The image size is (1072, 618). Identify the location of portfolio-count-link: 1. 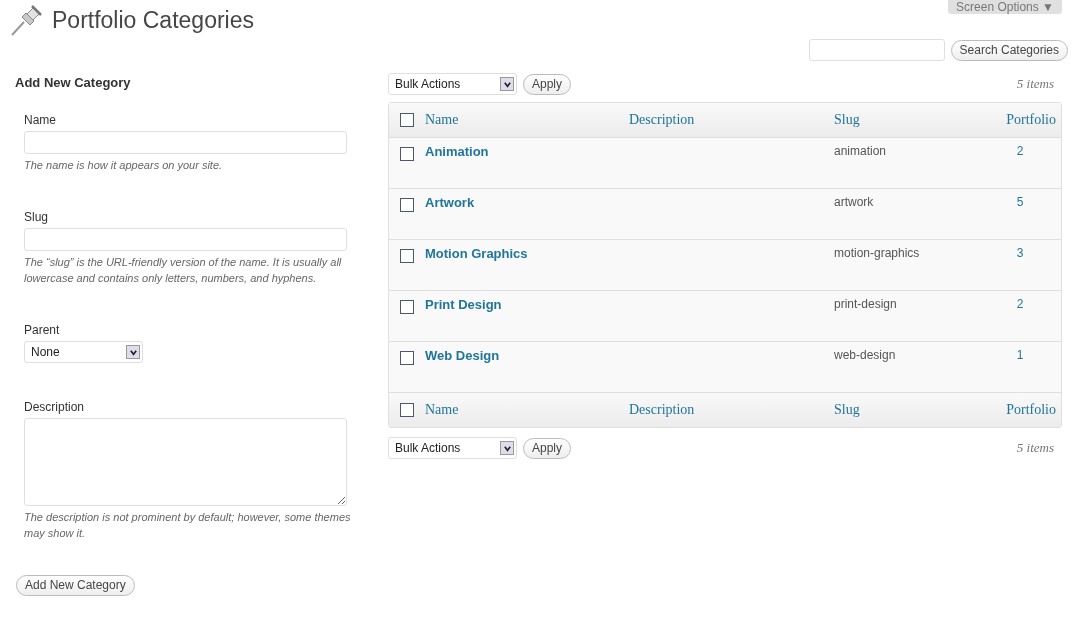
(1020, 370).